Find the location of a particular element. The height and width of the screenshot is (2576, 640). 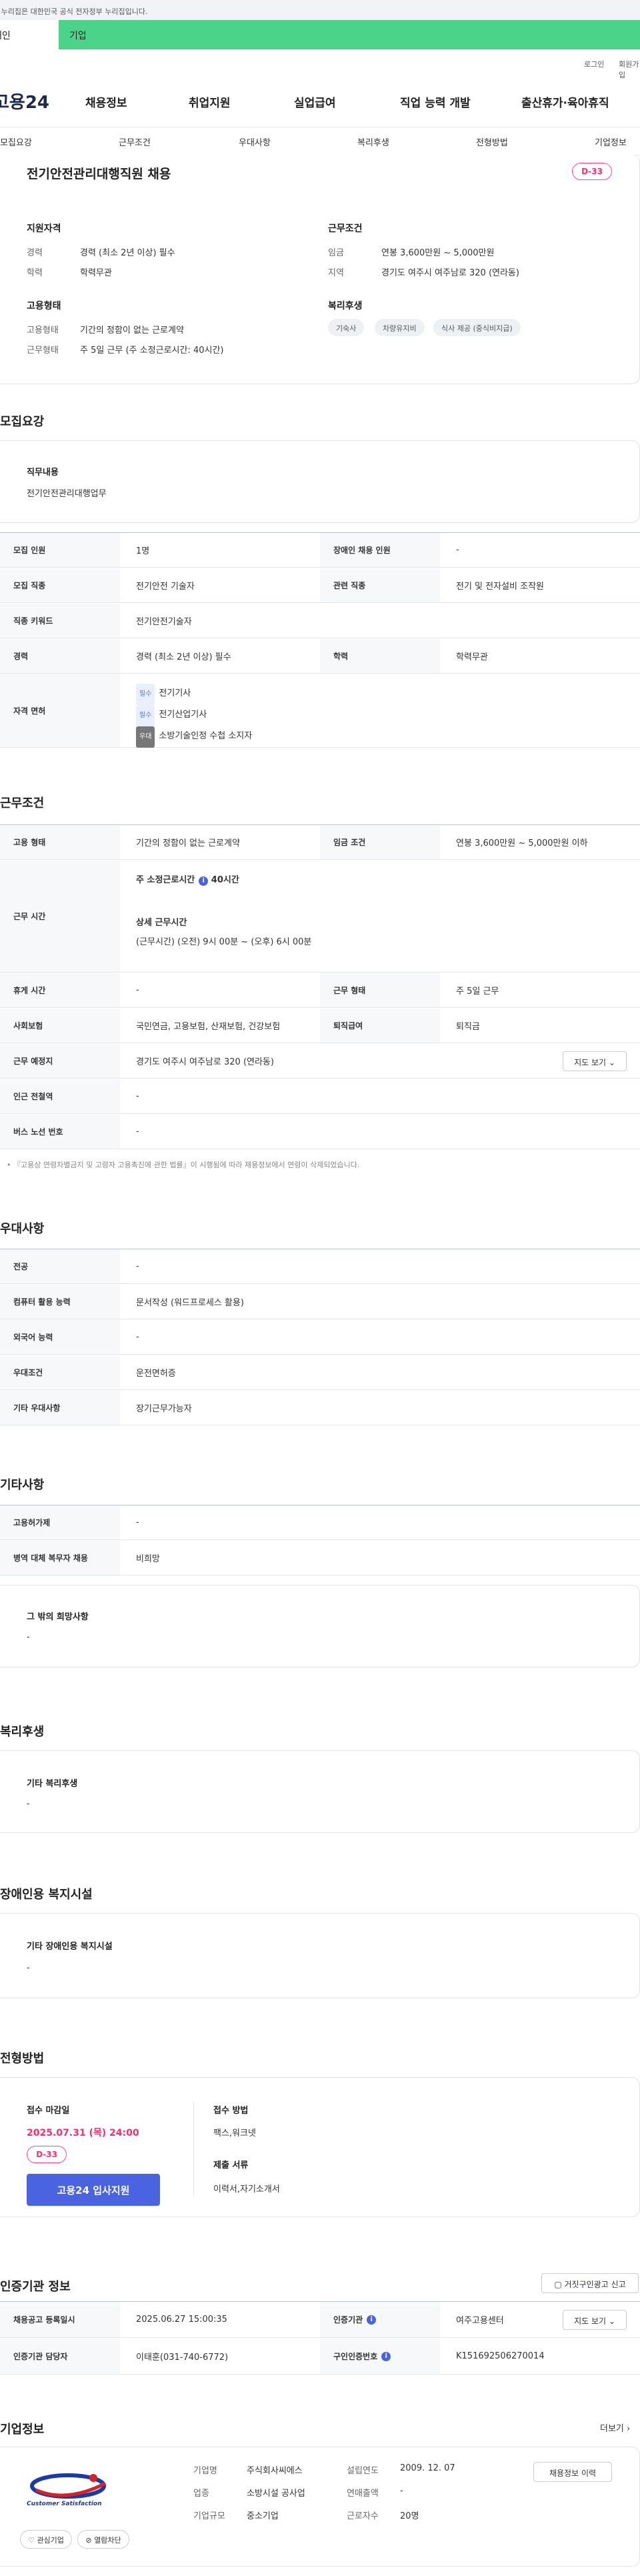

gnb-item-job-training: 직업 능력 개발 is located at coordinates (435, 101).